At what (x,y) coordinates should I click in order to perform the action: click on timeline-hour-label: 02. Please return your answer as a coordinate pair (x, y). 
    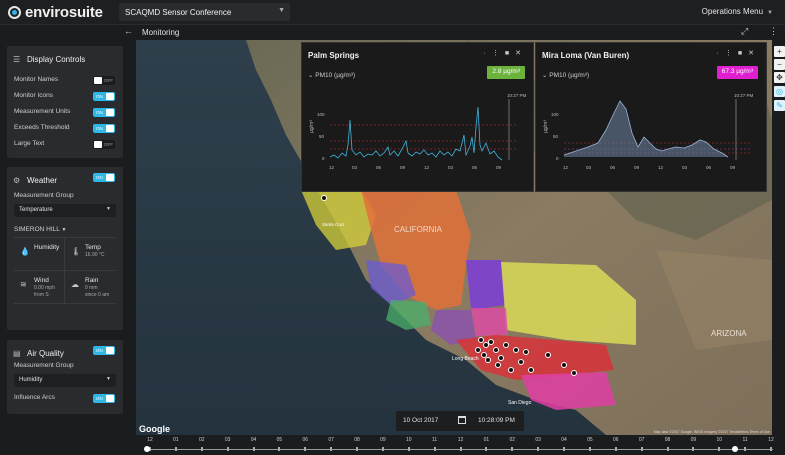
    Looking at the image, I should click on (512, 440).